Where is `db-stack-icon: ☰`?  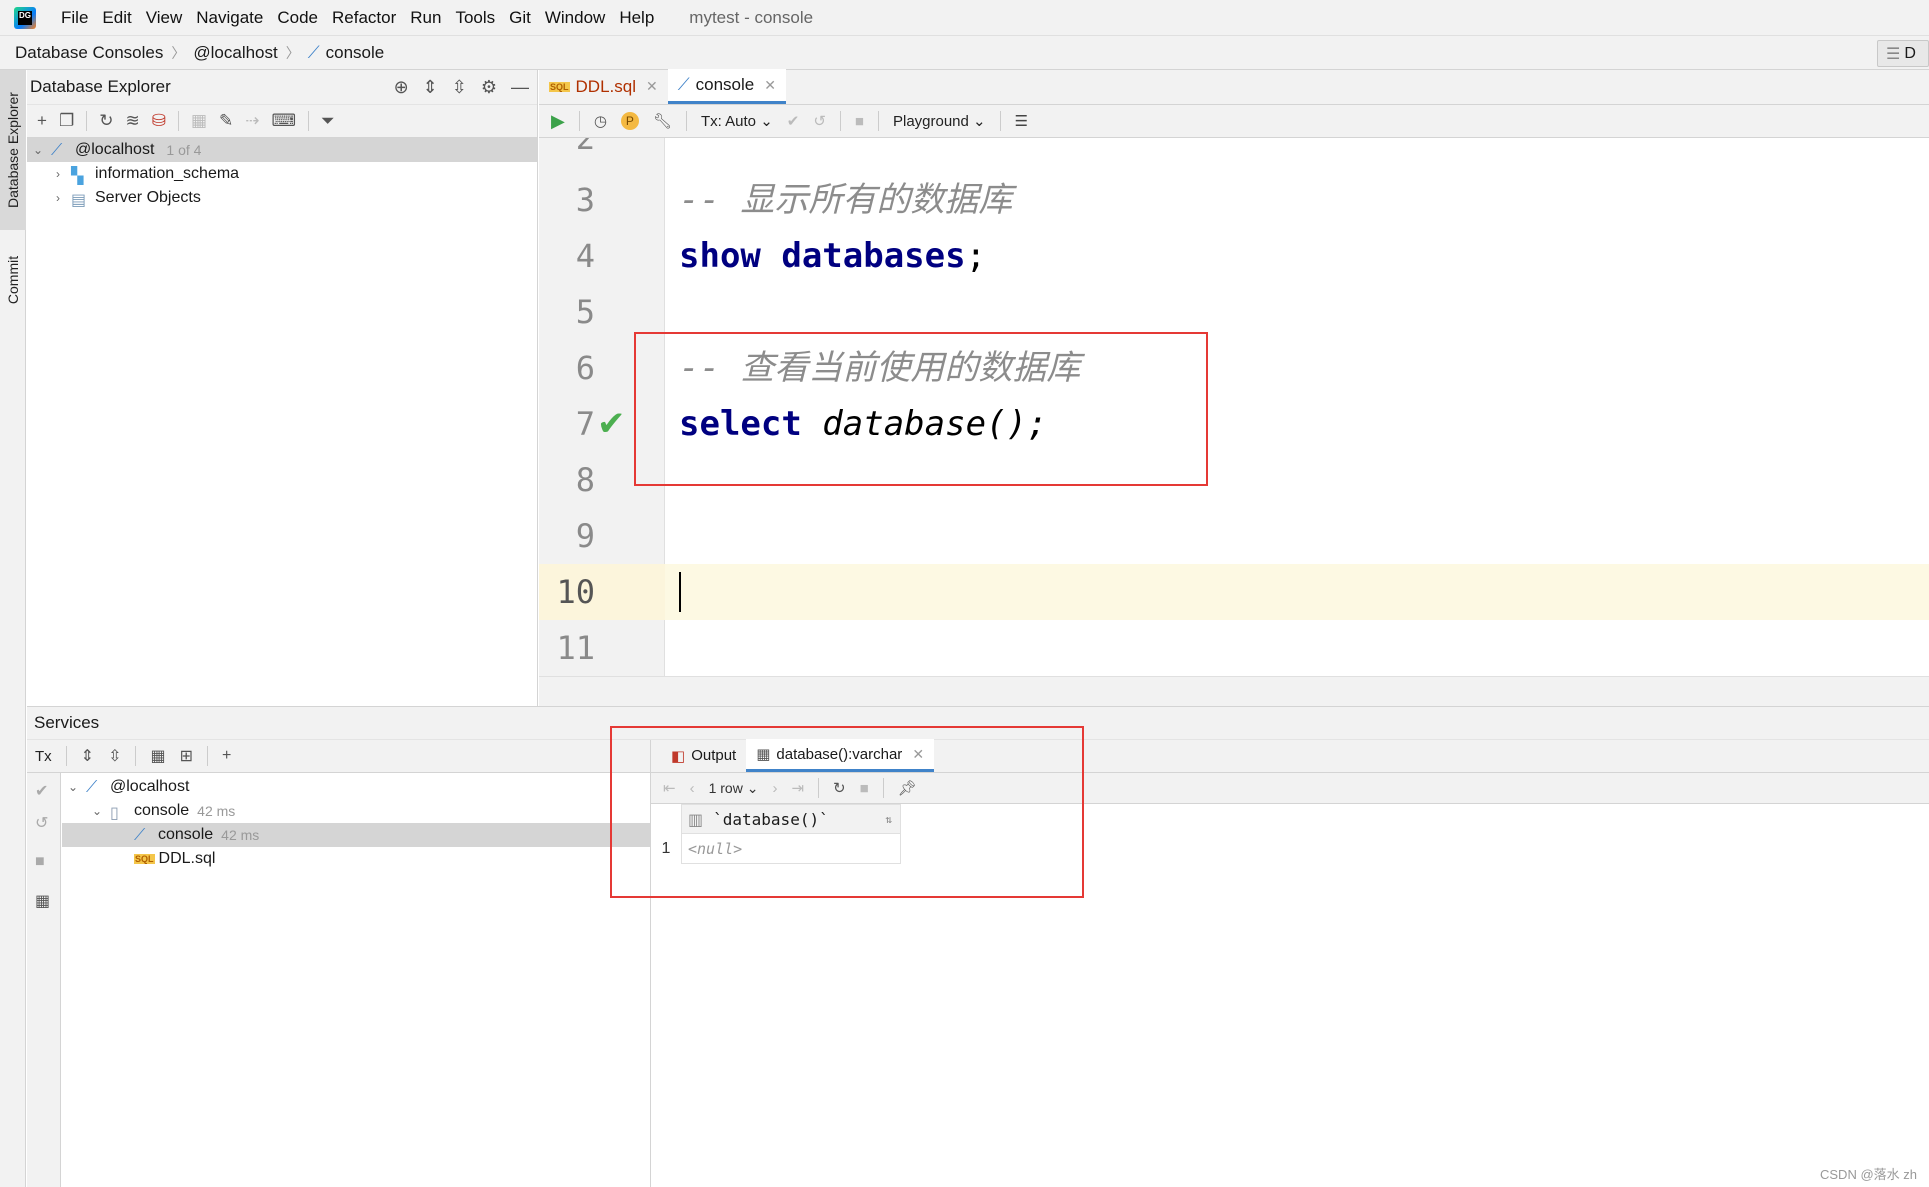
db-stack-icon: ☰ is located at coordinates (1893, 54).